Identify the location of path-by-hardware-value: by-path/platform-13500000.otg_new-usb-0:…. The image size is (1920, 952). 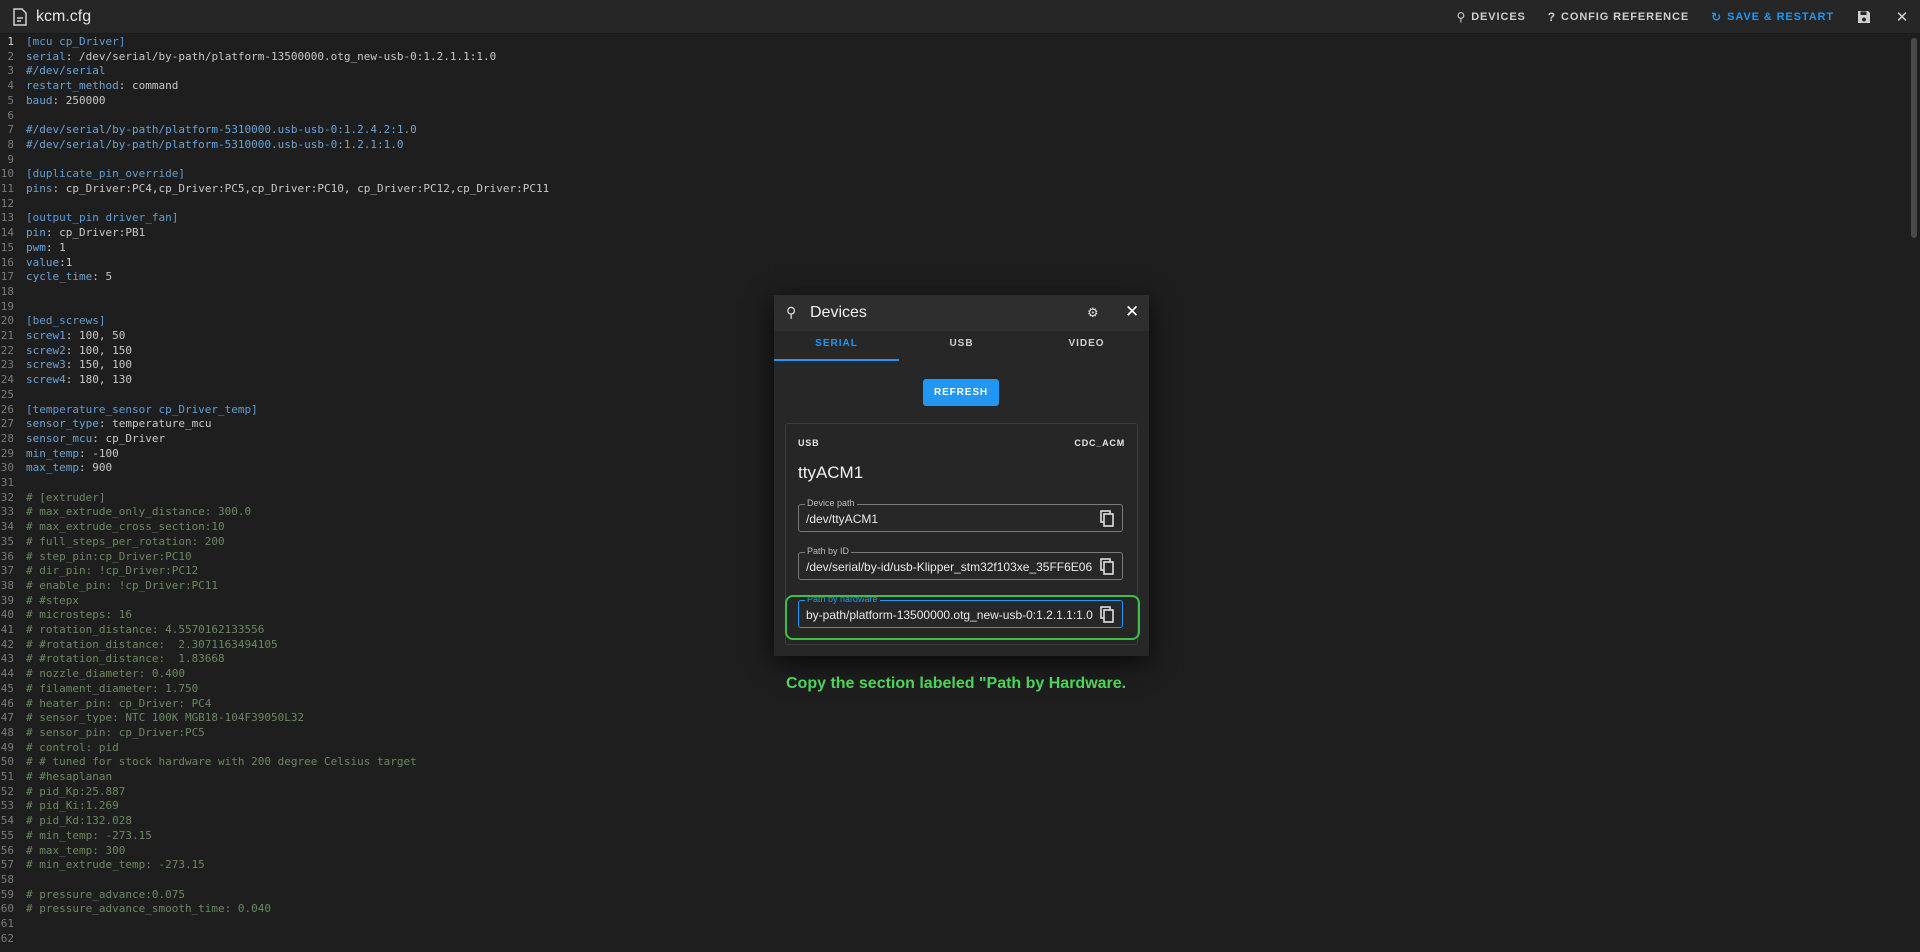
(951, 615).